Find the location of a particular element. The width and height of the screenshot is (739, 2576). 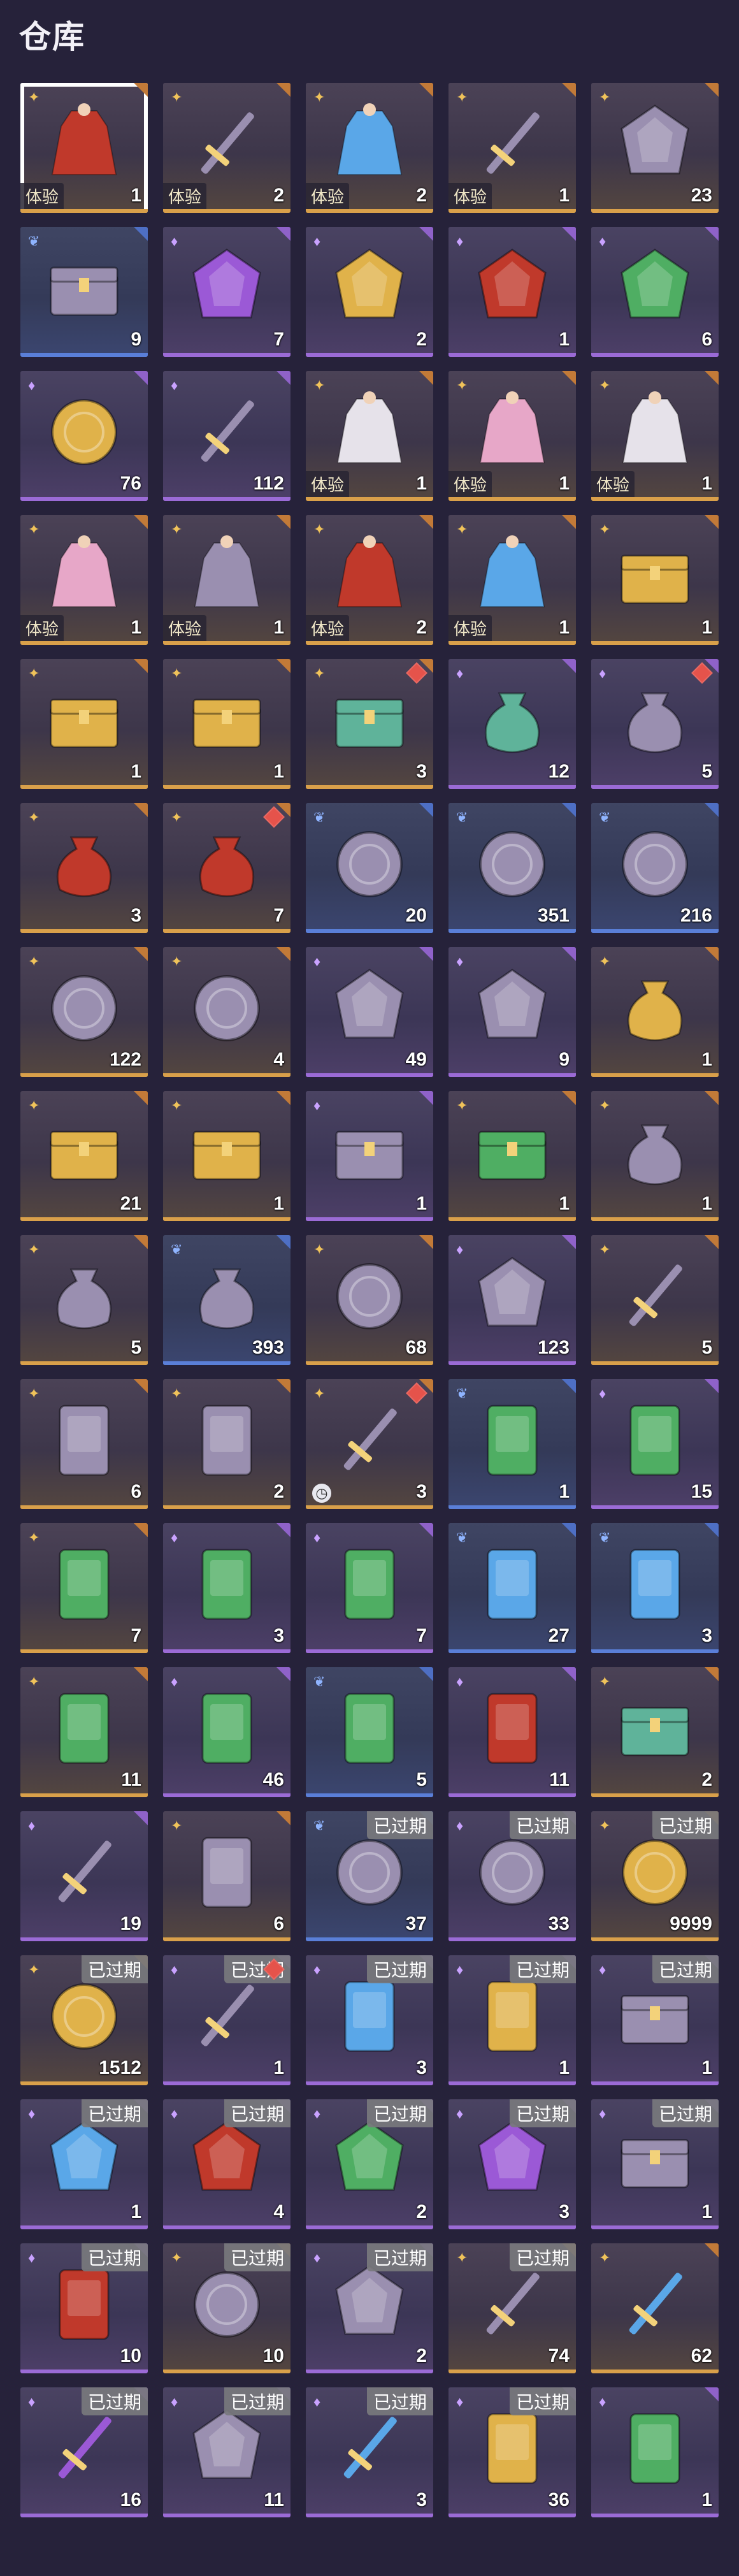

inventory-slot: ❦ 5 is located at coordinates (369, 1732).